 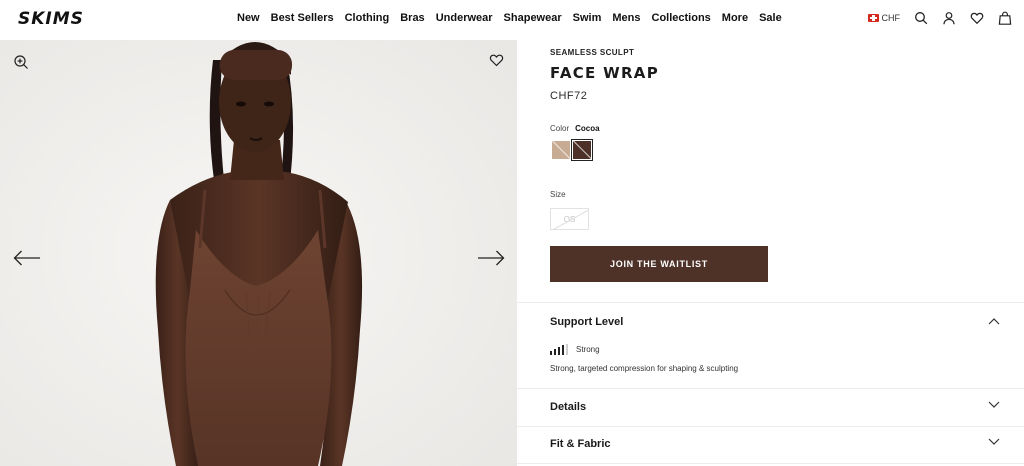 What do you see at coordinates (659, 264) in the screenshot?
I see `join-waitlist-button: JOIN THE WAITLIST` at bounding box center [659, 264].